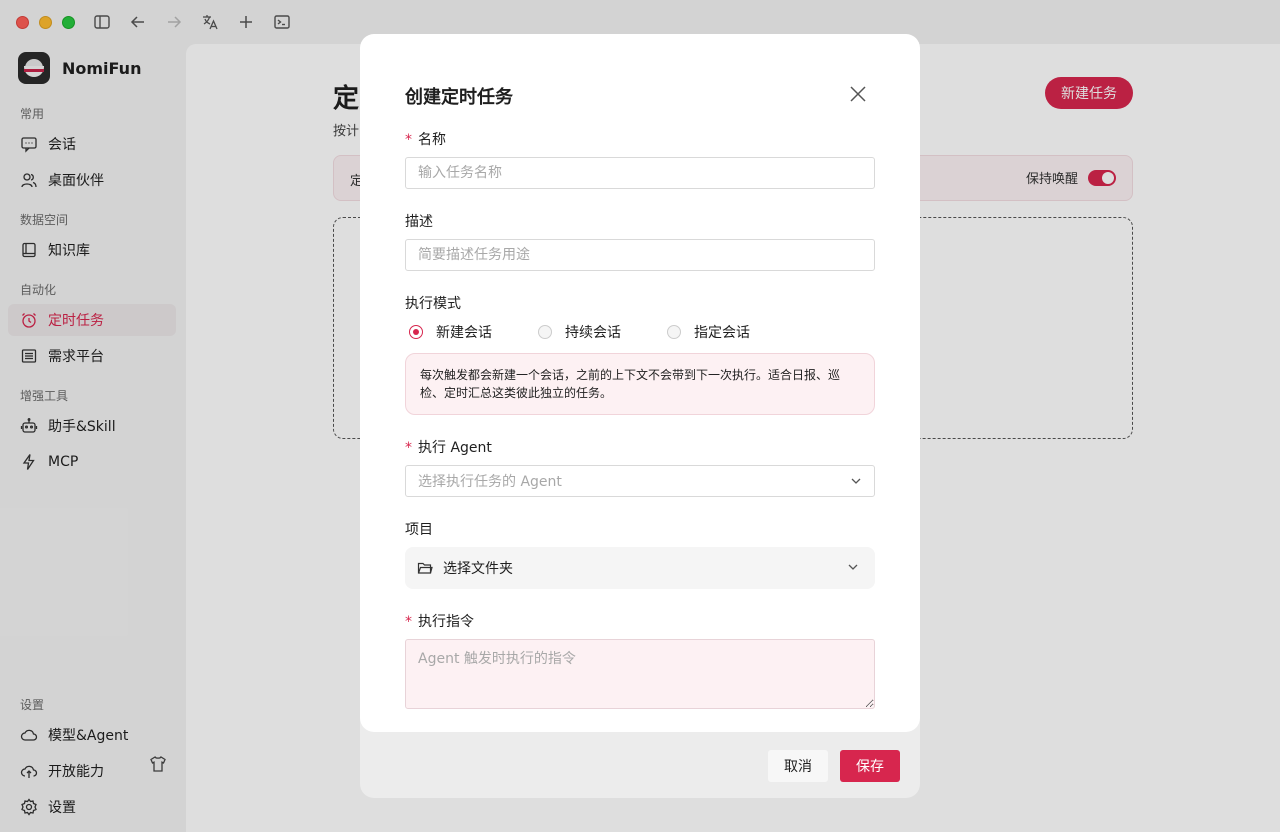 This screenshot has height=832, width=1280. Describe the element at coordinates (490, 482) in the screenshot. I see `agent-select-placeholder: 选择执行任务的 Agent` at that location.